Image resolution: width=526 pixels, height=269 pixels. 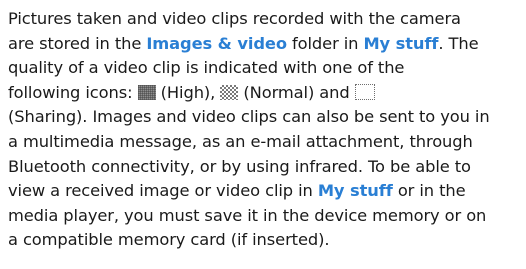 What do you see at coordinates (429, 191) in the screenshot?
I see `text-segment: or in the` at bounding box center [429, 191].